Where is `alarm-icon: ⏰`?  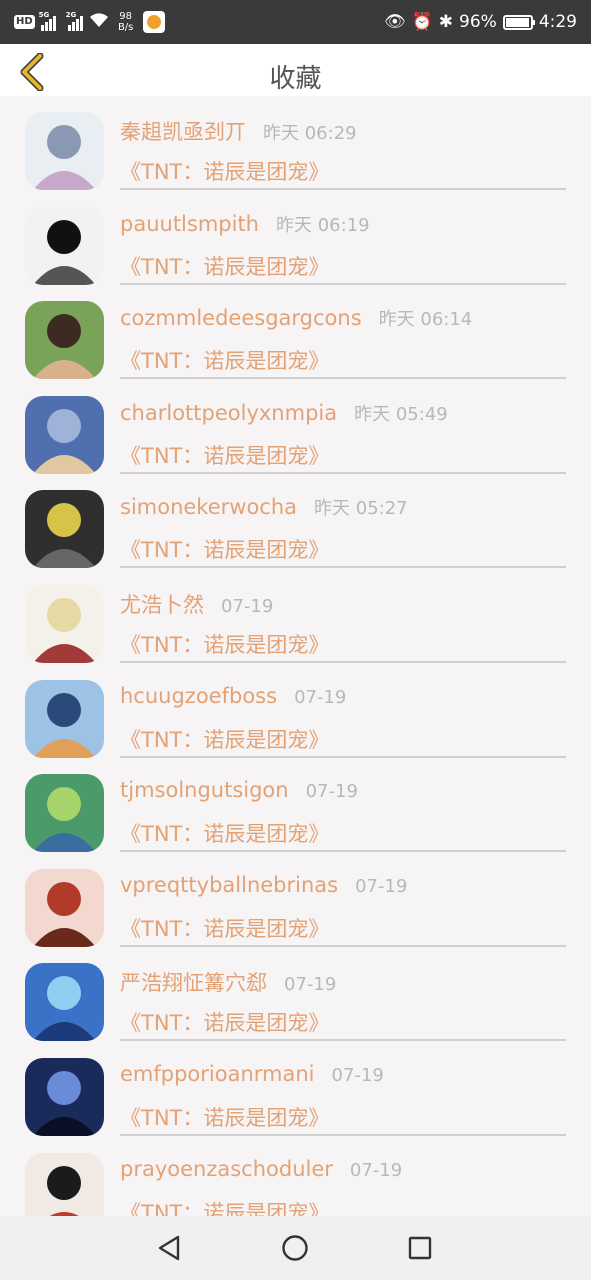
alarm-icon: ⏰ is located at coordinates (422, 22).